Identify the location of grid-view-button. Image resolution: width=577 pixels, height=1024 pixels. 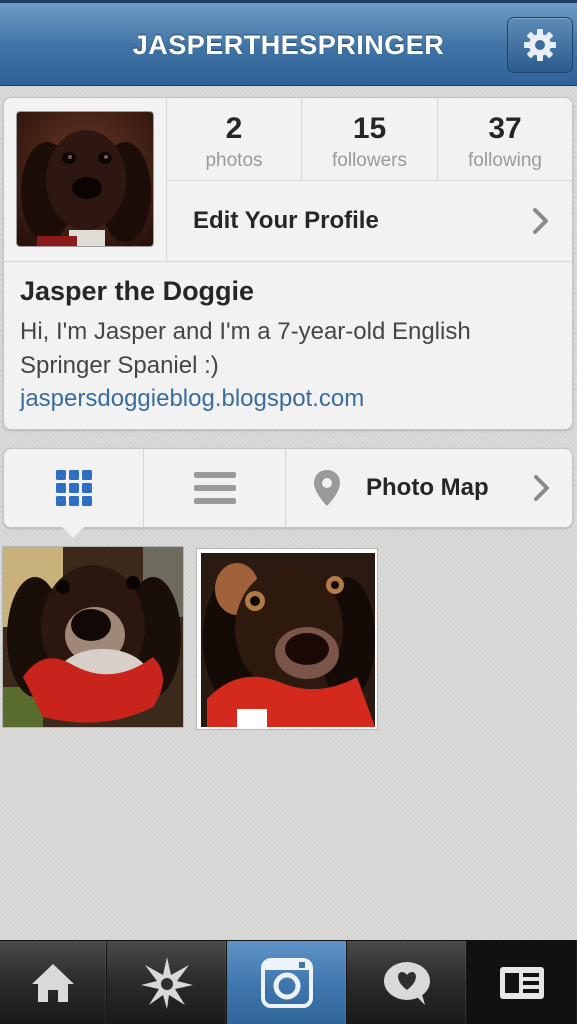
(73, 488).